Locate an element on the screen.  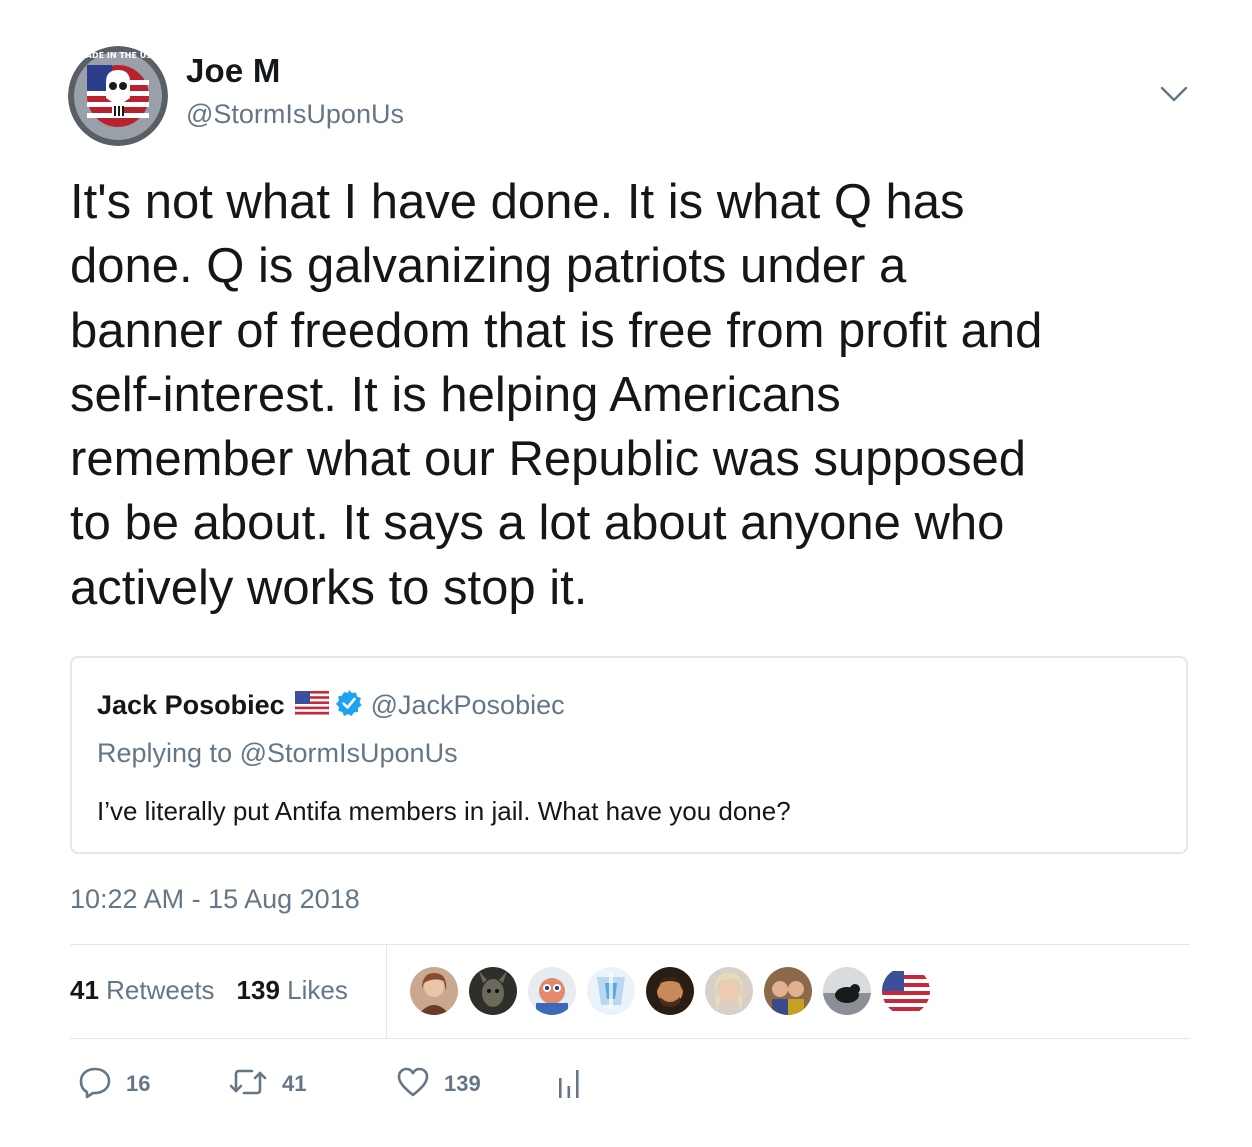
us-flag-icon is located at coordinates (312, 705).